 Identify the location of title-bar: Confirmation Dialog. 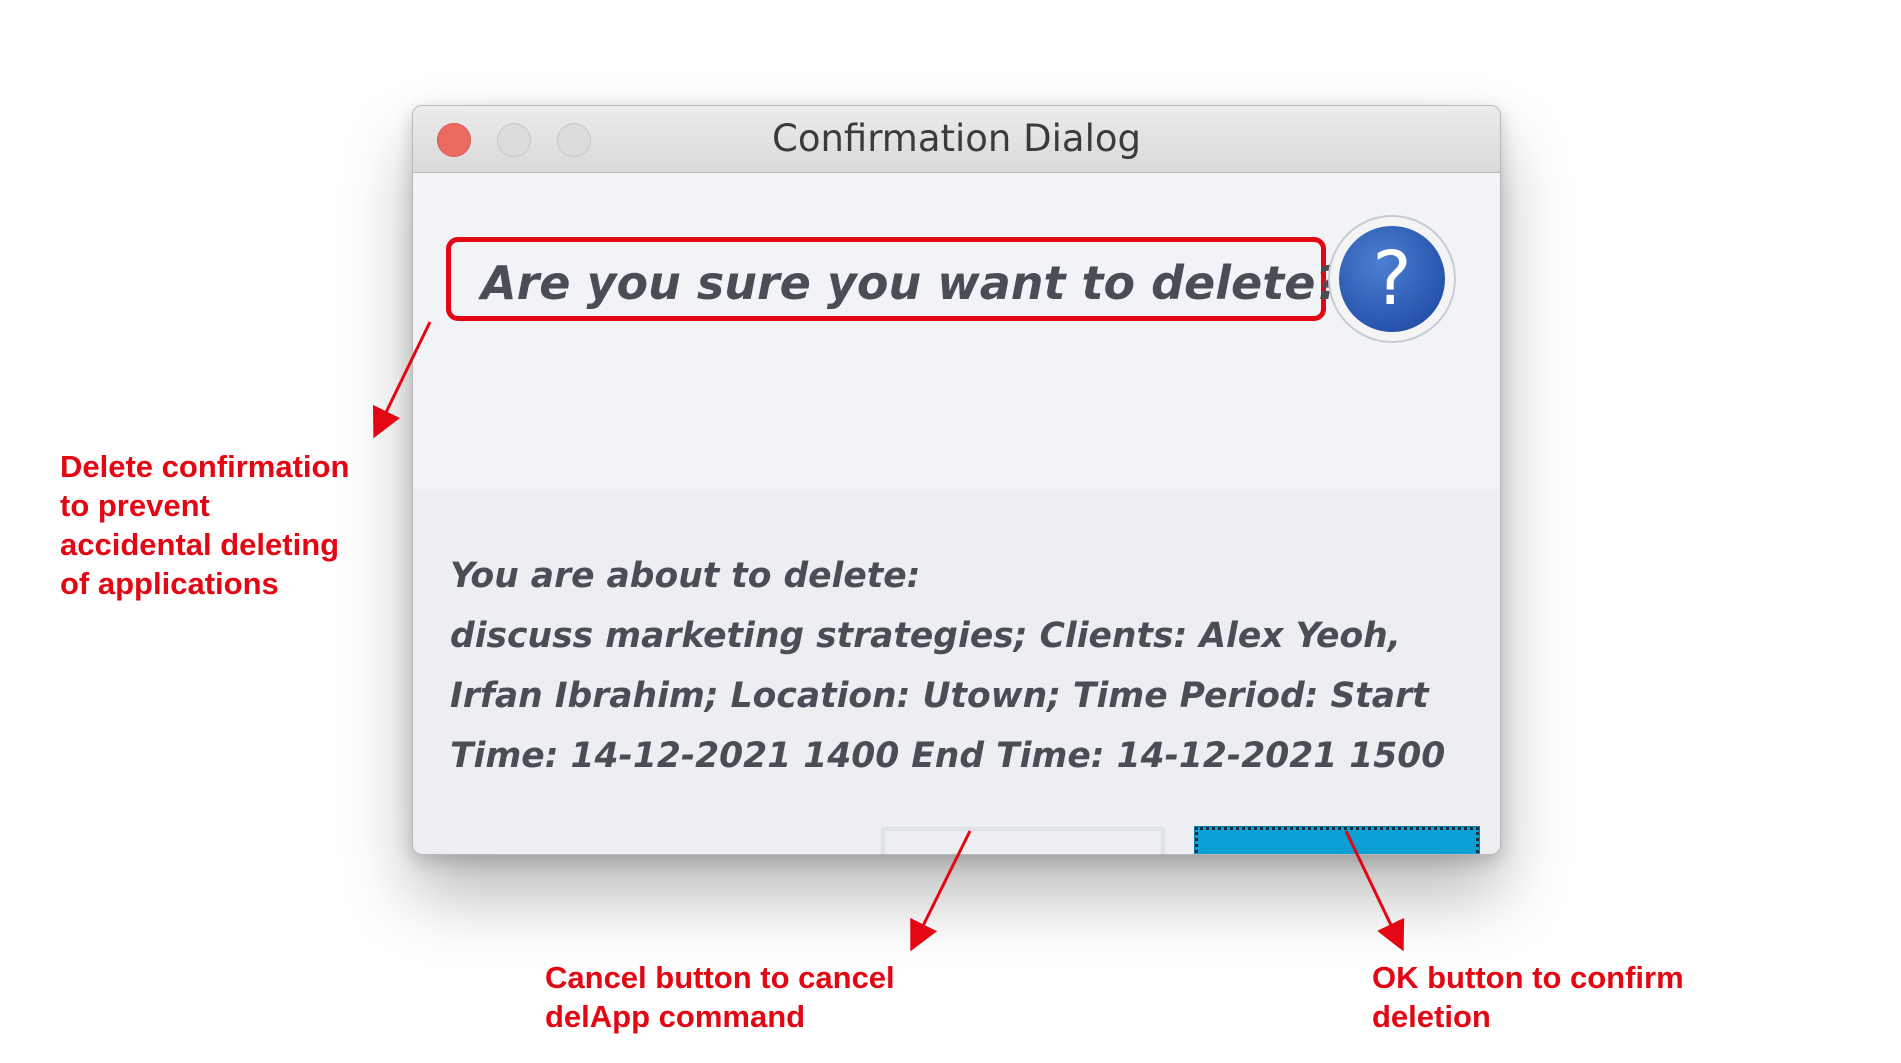
(956, 139).